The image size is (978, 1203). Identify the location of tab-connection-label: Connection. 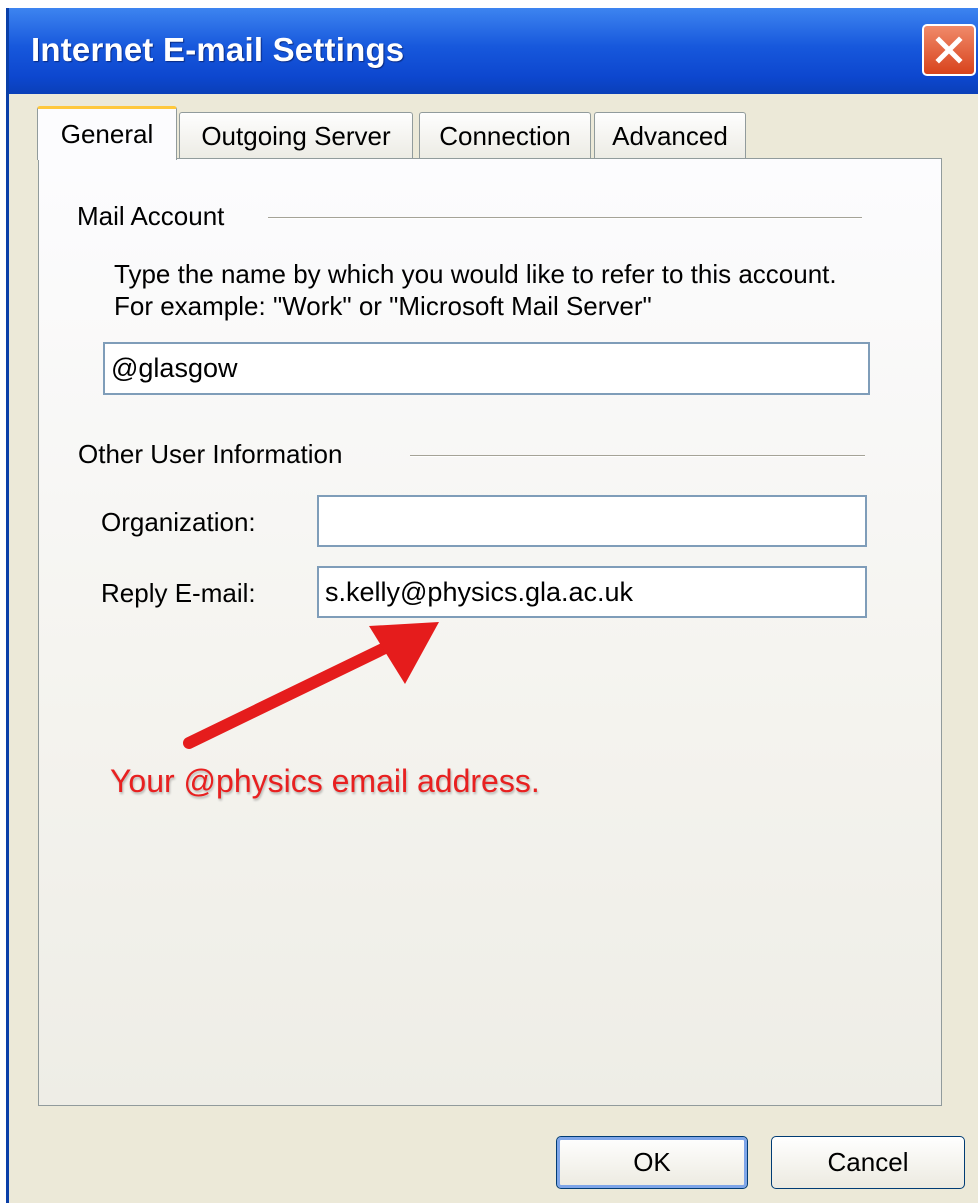
(505, 136).